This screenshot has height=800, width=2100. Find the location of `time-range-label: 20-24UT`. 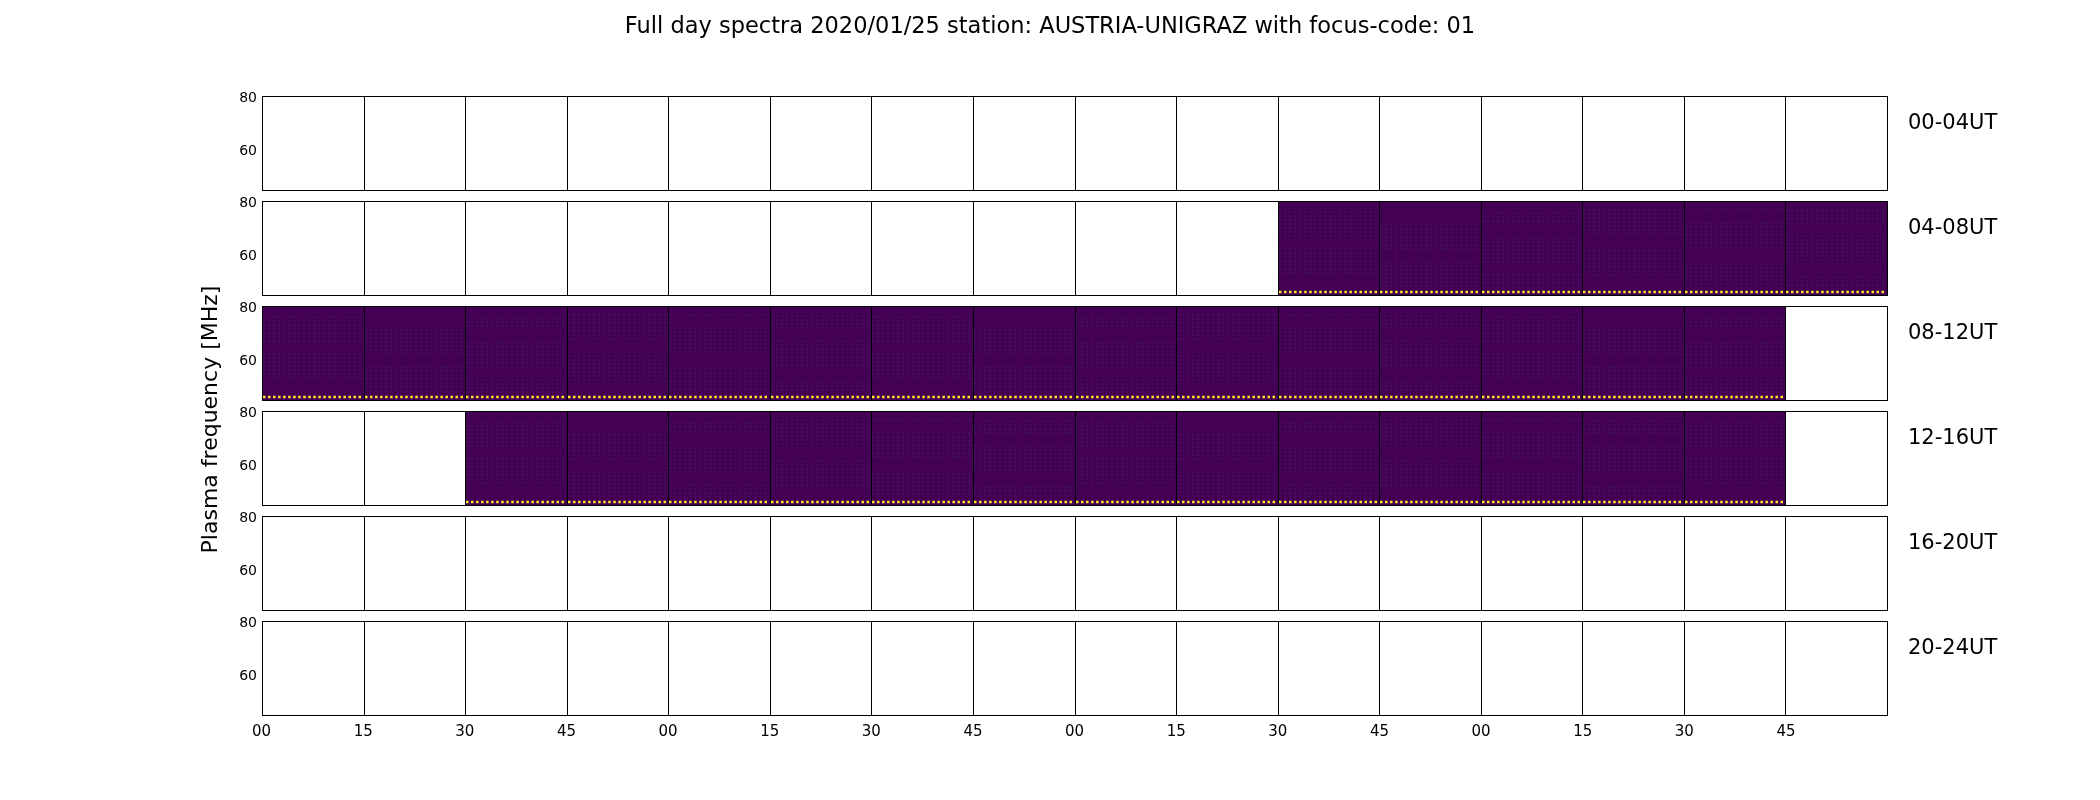

time-range-label: 20-24UT is located at coordinates (1953, 648).